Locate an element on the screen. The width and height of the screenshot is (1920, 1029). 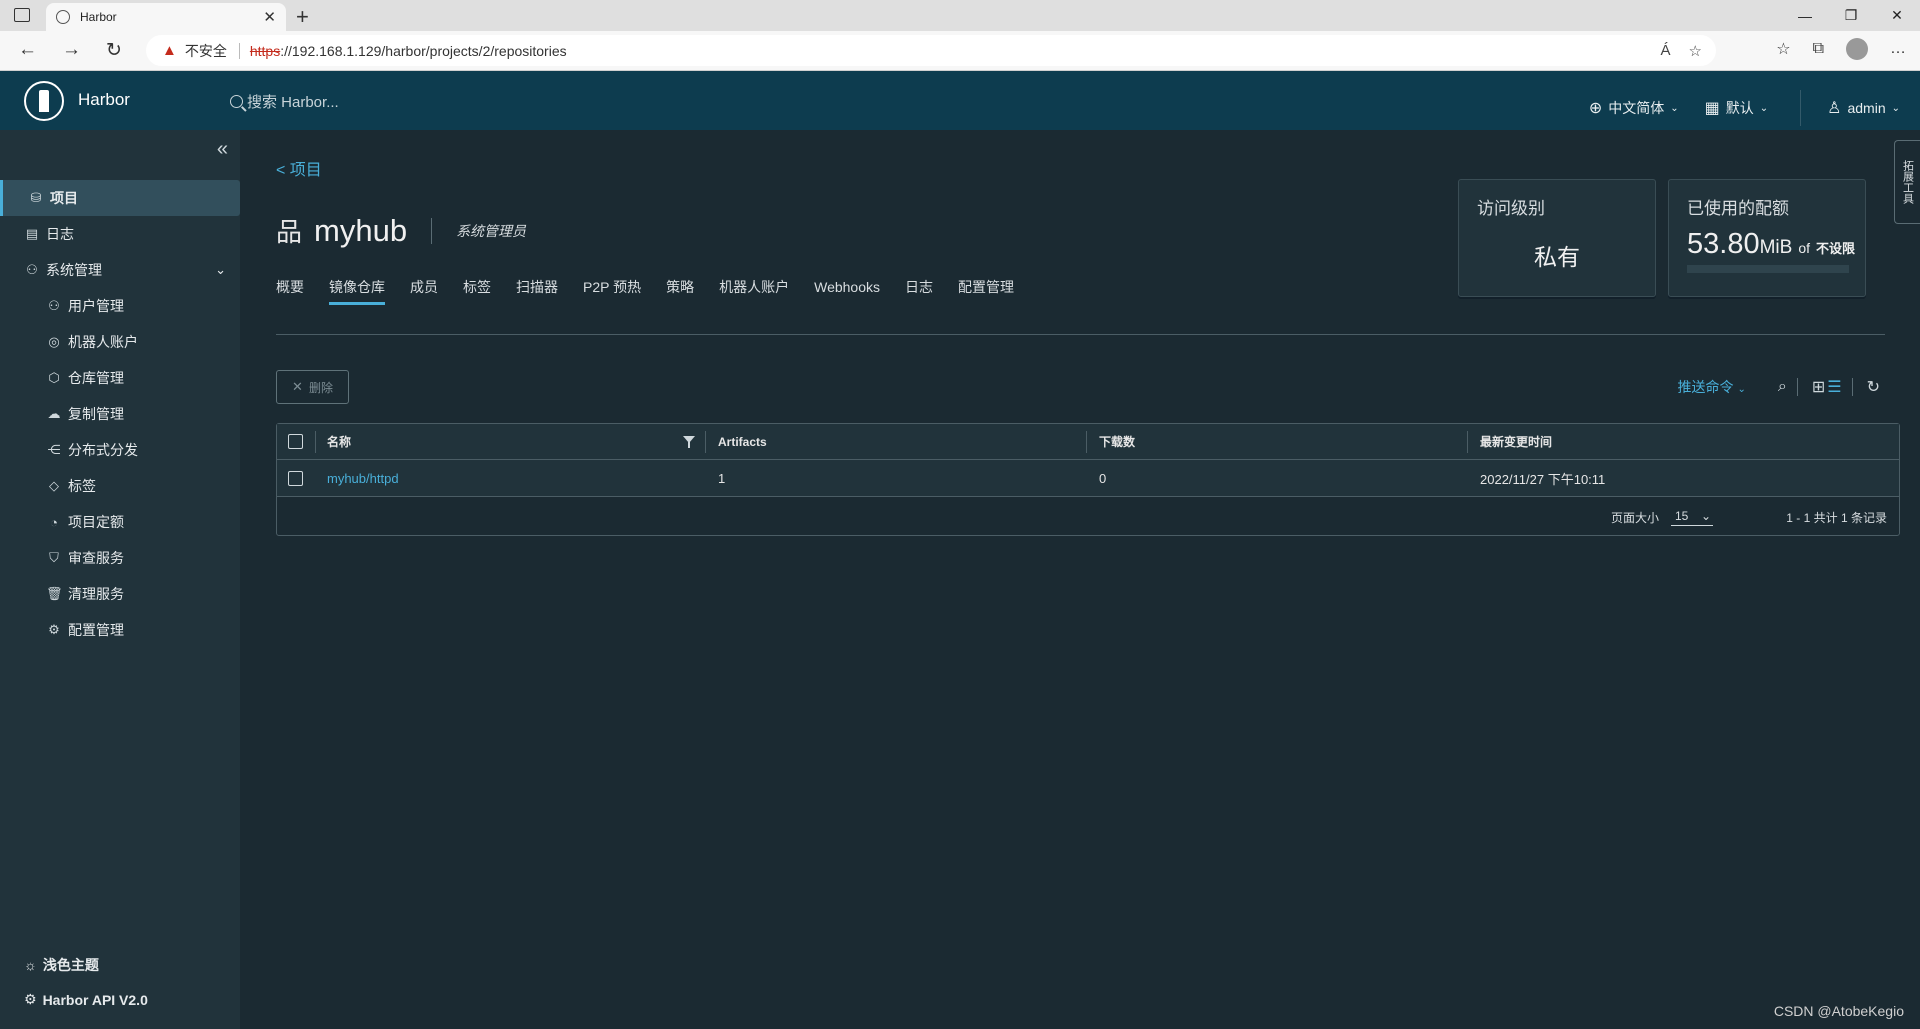
tab-summary: 概要 is located at coordinates (290, 287).